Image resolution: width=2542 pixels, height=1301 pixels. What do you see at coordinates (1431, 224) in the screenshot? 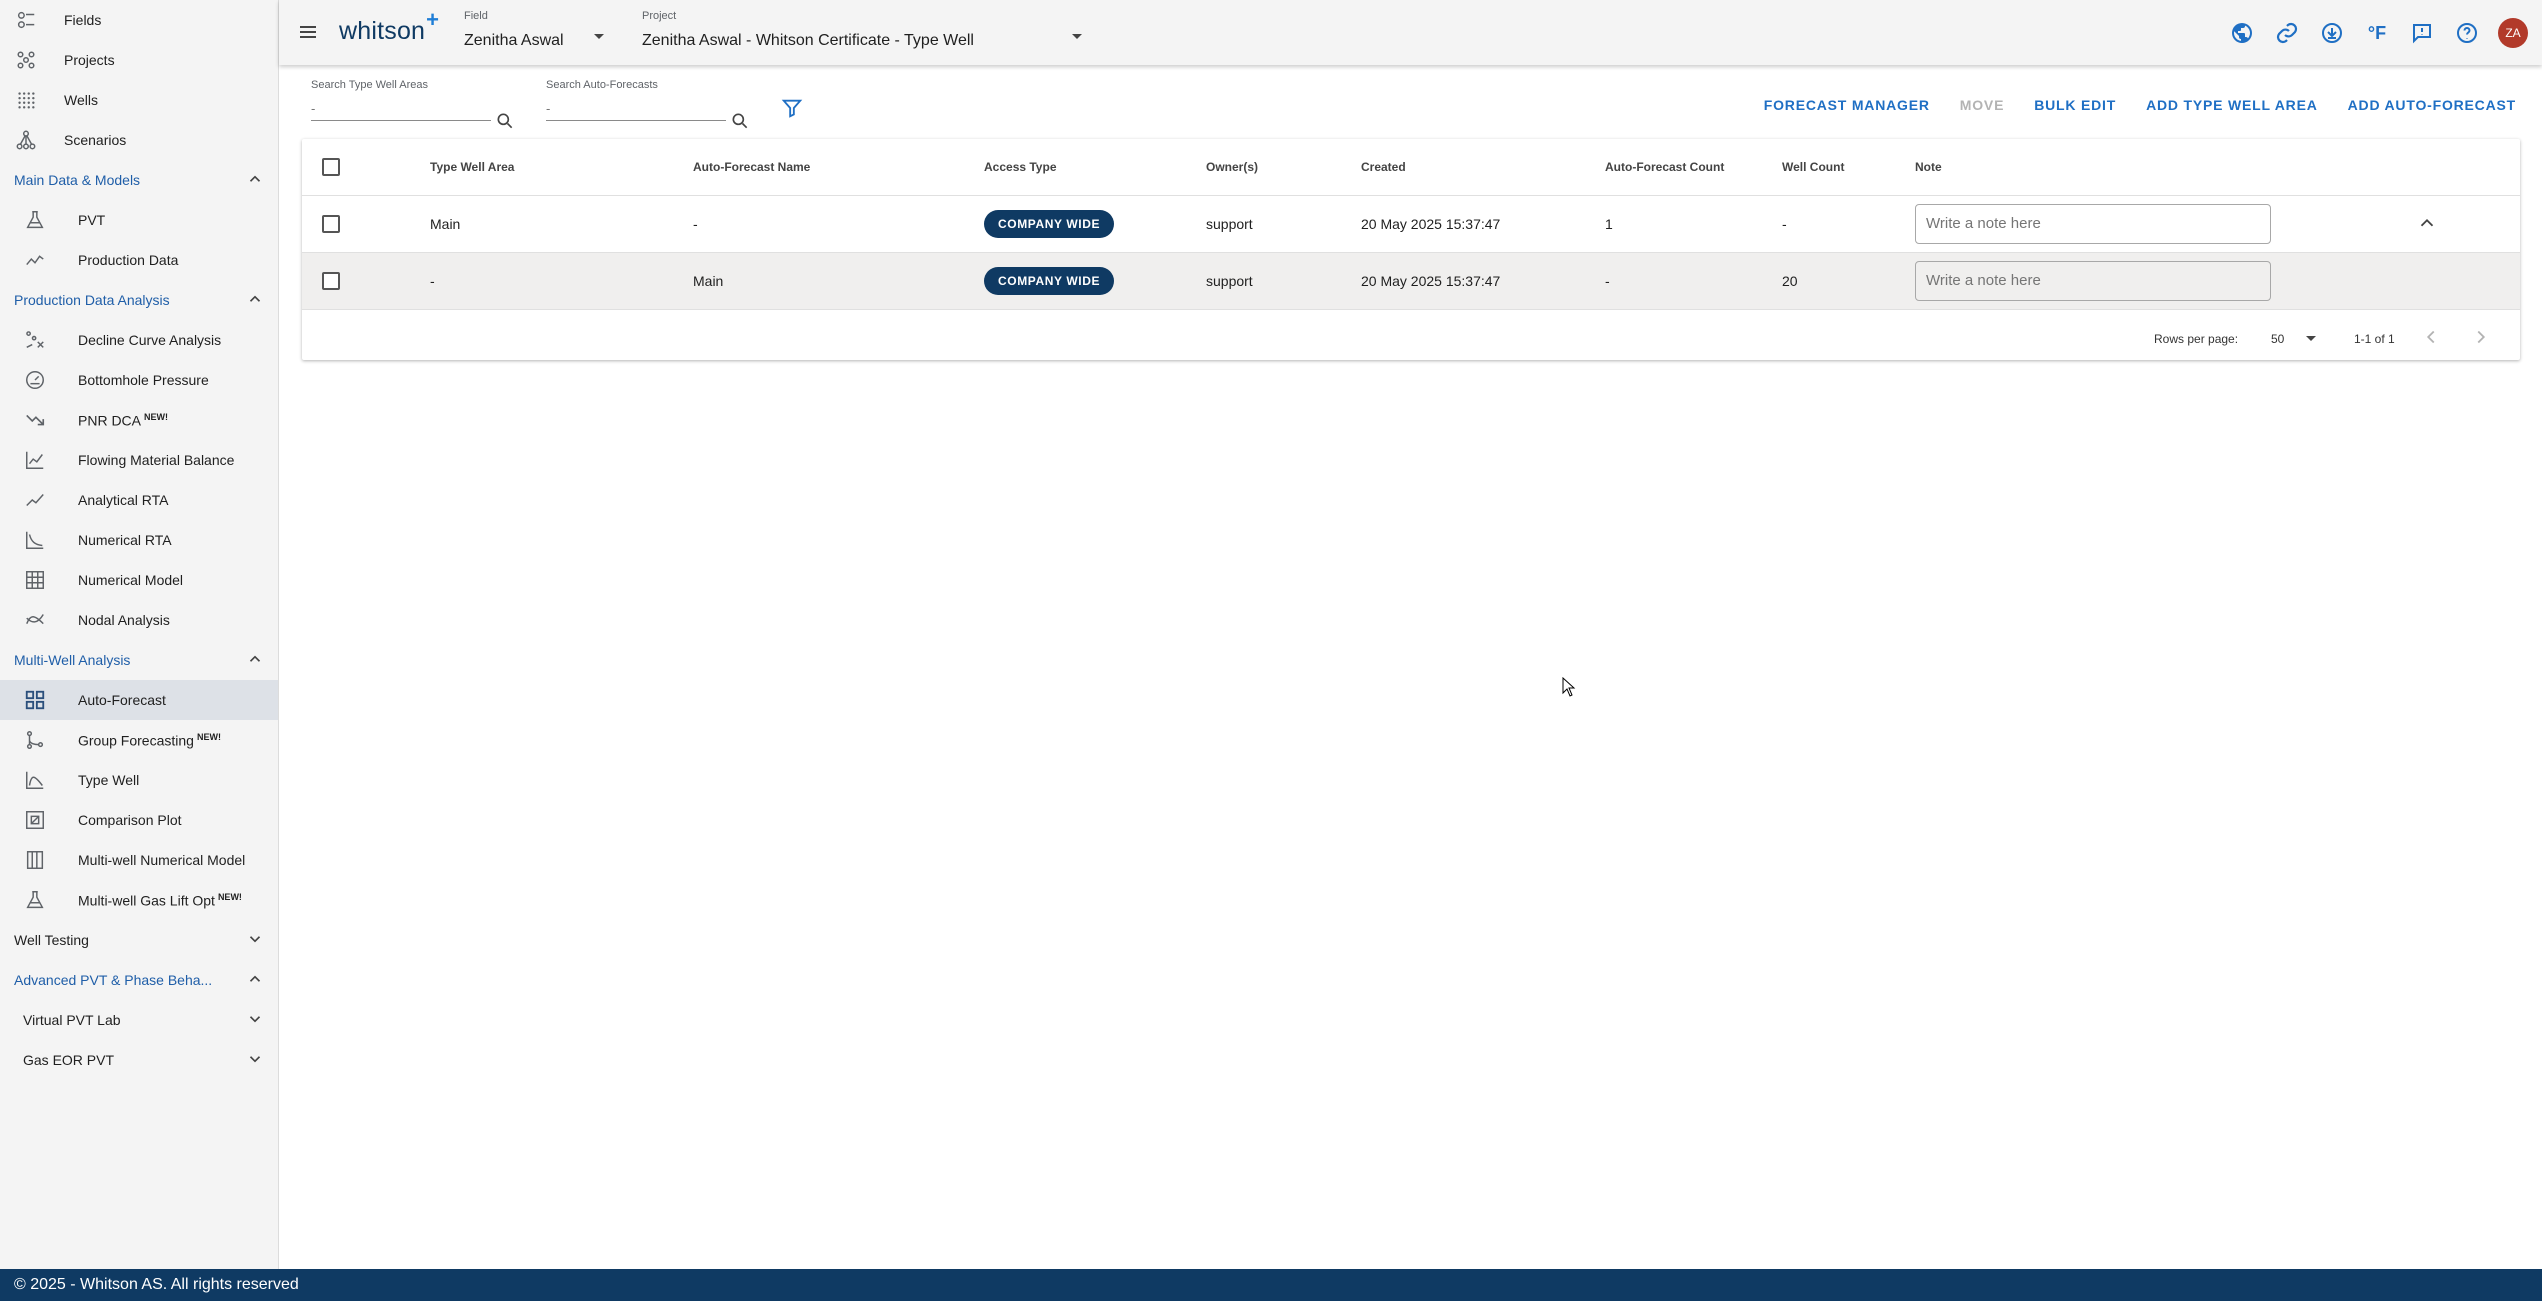
I see `cell-created: 20 May 2025 15:37:47` at bounding box center [1431, 224].